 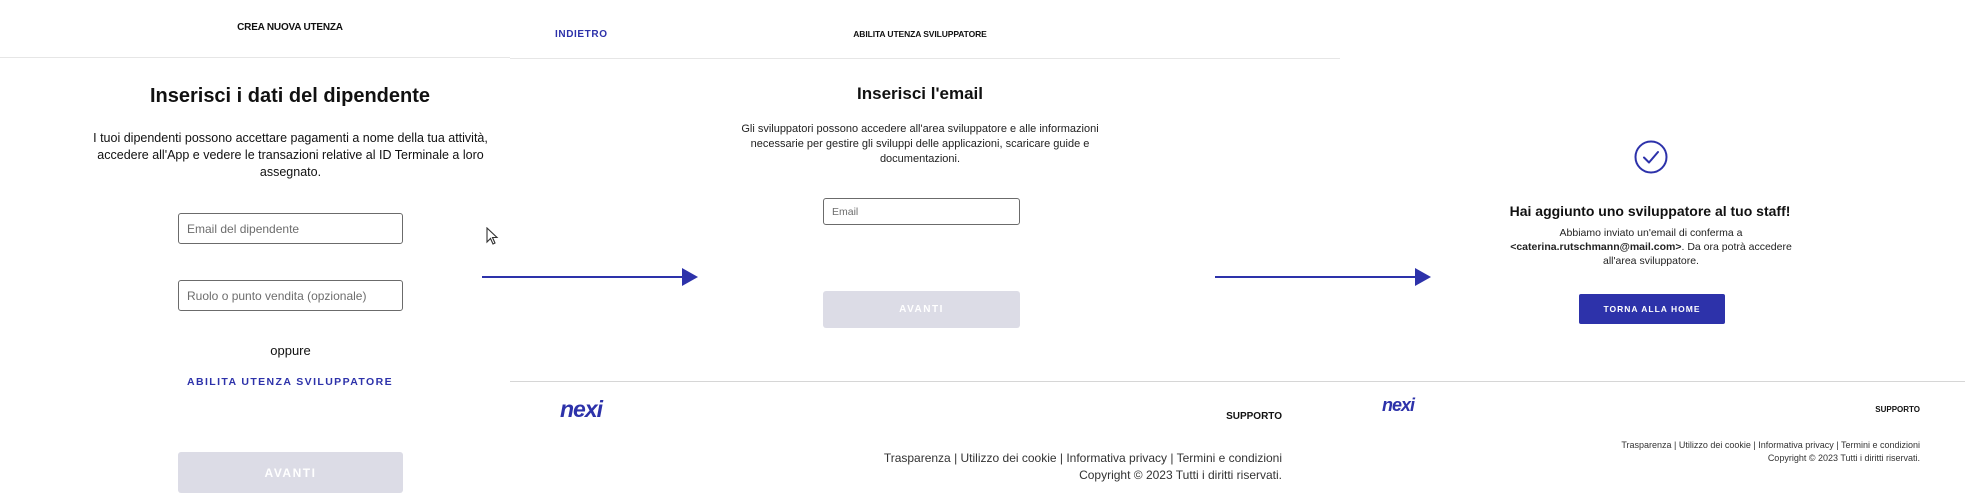 I want to click on screen1-title: Inserisci i dati del dipendente, so click(x=290, y=96).